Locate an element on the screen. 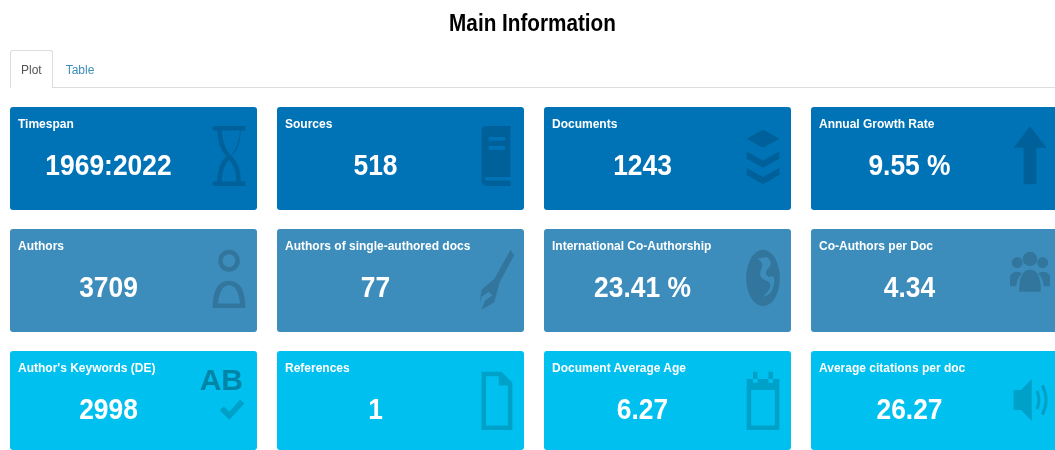 This screenshot has width=1055, height=450. tab: Table is located at coordinates (80, 69).